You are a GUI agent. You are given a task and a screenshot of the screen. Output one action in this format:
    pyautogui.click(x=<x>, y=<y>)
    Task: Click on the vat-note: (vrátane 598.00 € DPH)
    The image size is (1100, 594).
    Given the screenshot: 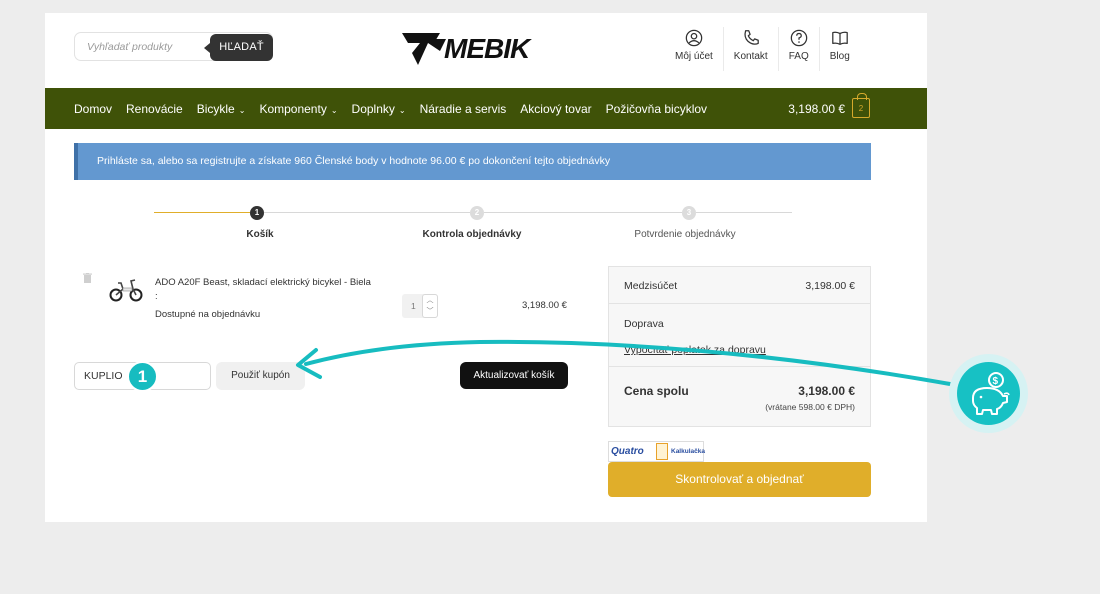 What is the action you would take?
    pyautogui.click(x=810, y=407)
    